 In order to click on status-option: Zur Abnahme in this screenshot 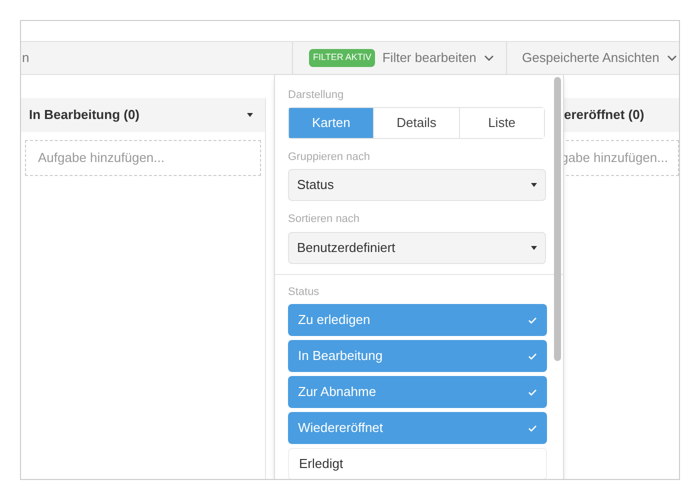, I will do `click(417, 392)`.